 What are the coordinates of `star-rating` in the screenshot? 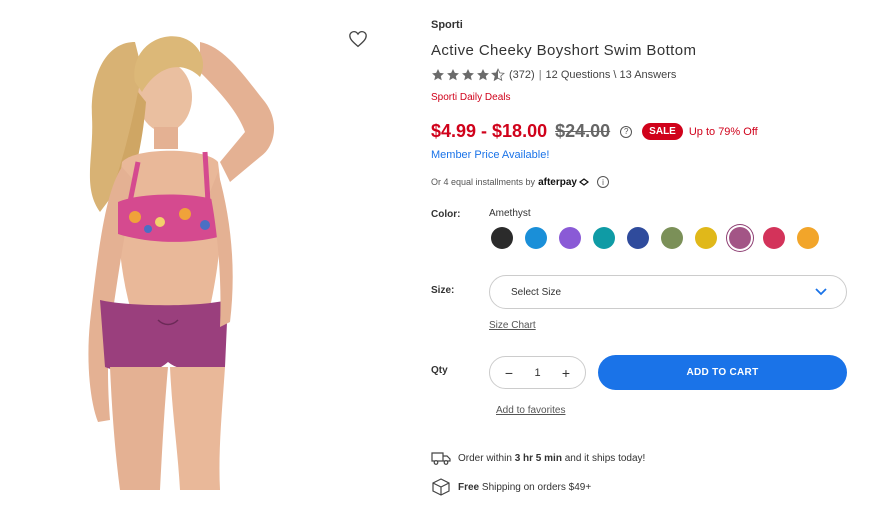 It's located at (468, 75).